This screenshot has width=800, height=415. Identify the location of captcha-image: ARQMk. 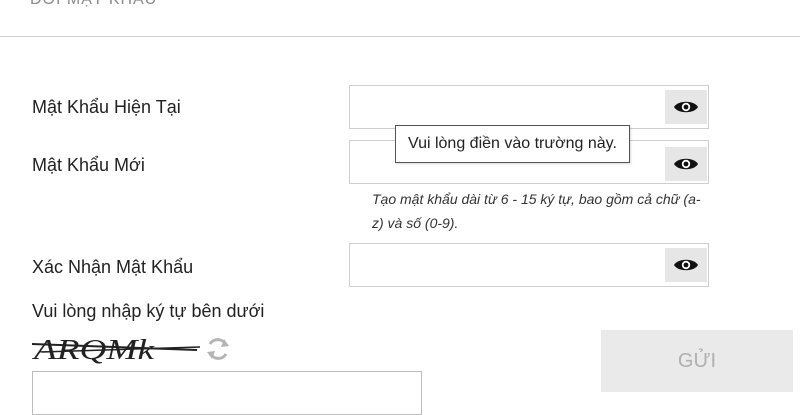
(116, 348).